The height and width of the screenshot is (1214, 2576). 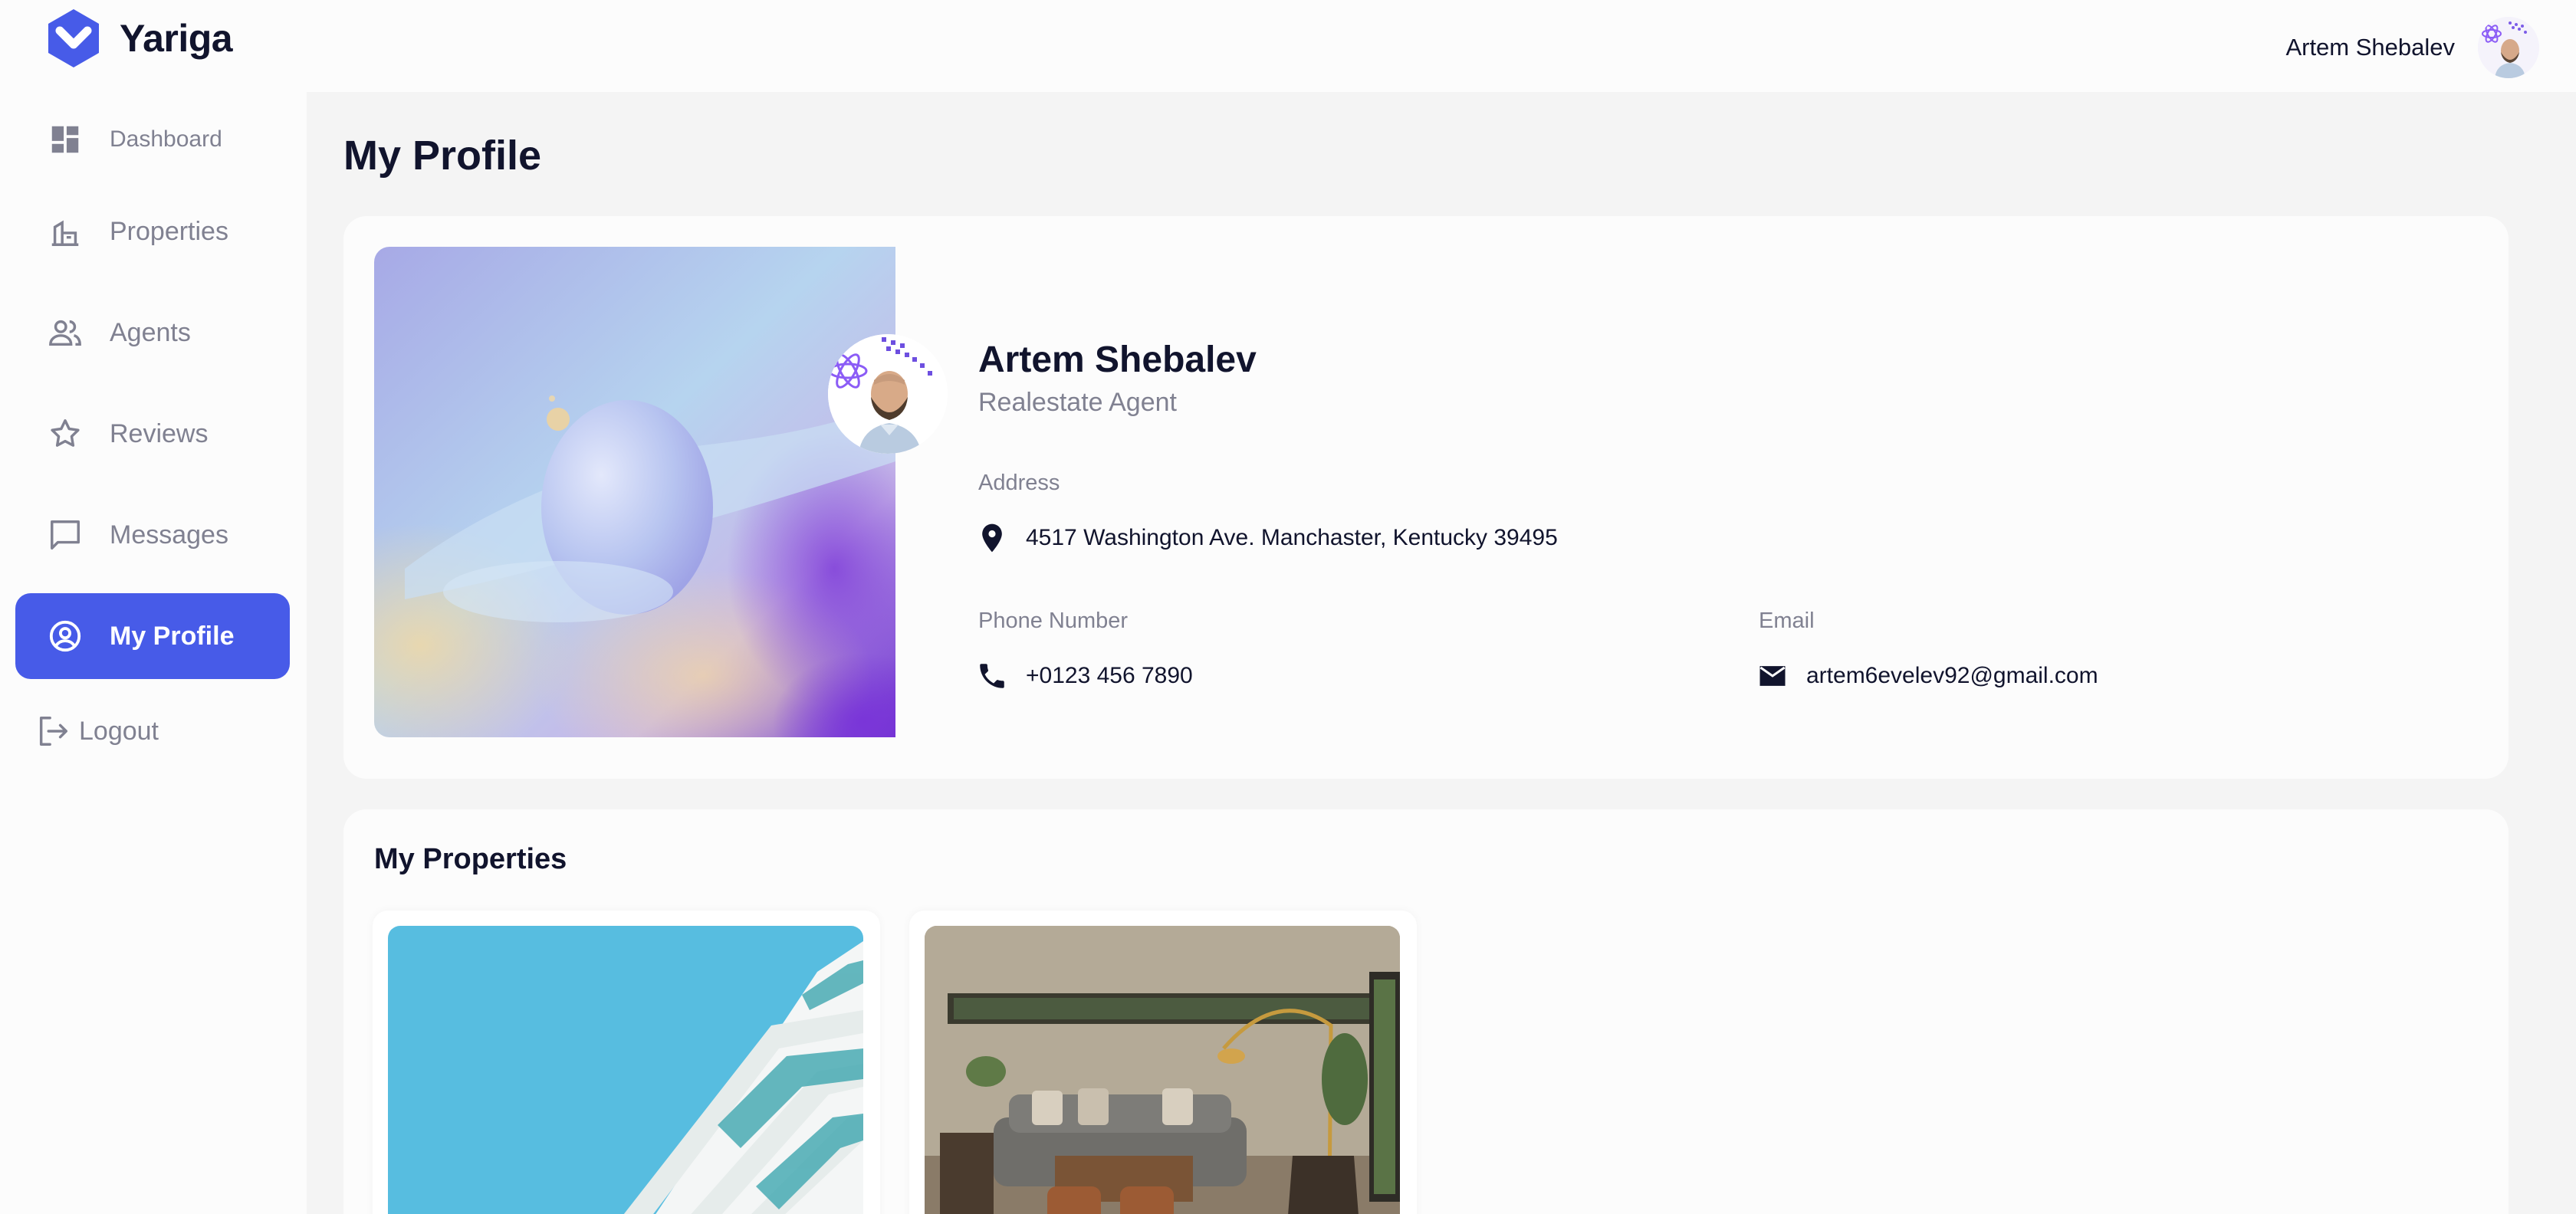 What do you see at coordinates (992, 538) in the screenshot?
I see `location-pin-icon` at bounding box center [992, 538].